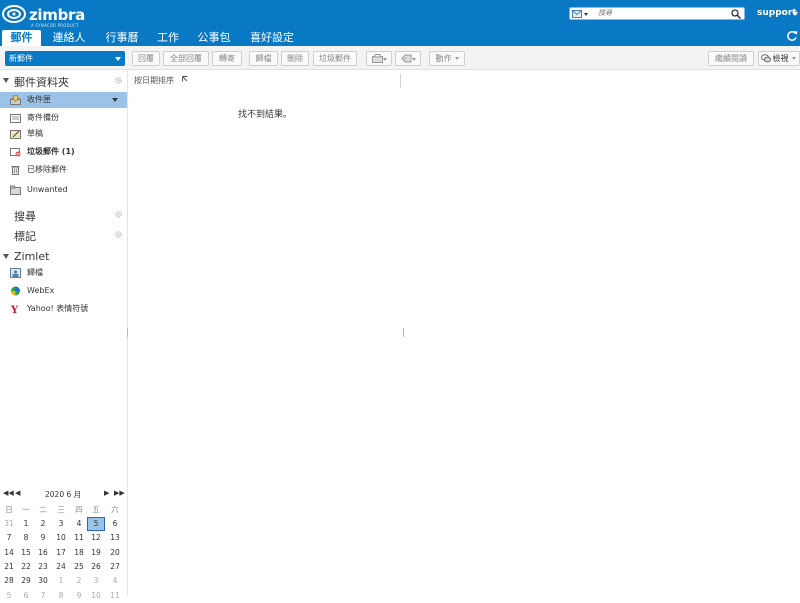 The height and width of the screenshot is (603, 800). What do you see at coordinates (63, 291) in the screenshot?
I see `zimlet-webex: WebEx` at bounding box center [63, 291].